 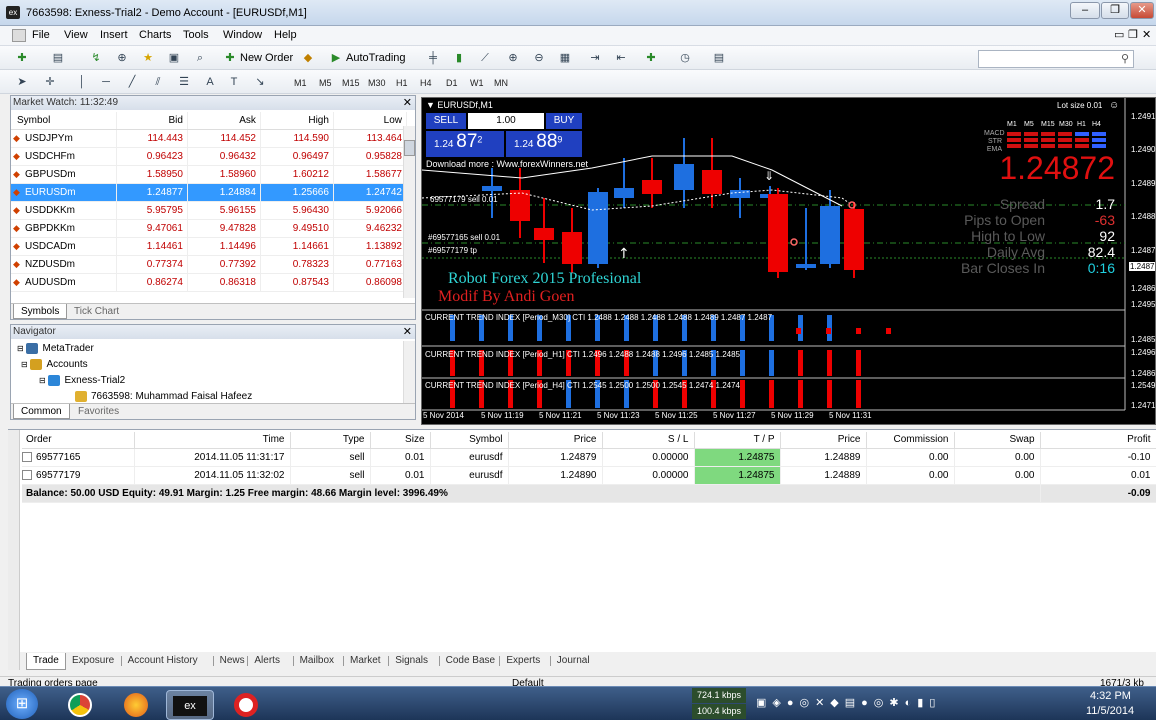 What do you see at coordinates (50, 82) in the screenshot?
I see `crosshair-icon: ✛` at bounding box center [50, 82].